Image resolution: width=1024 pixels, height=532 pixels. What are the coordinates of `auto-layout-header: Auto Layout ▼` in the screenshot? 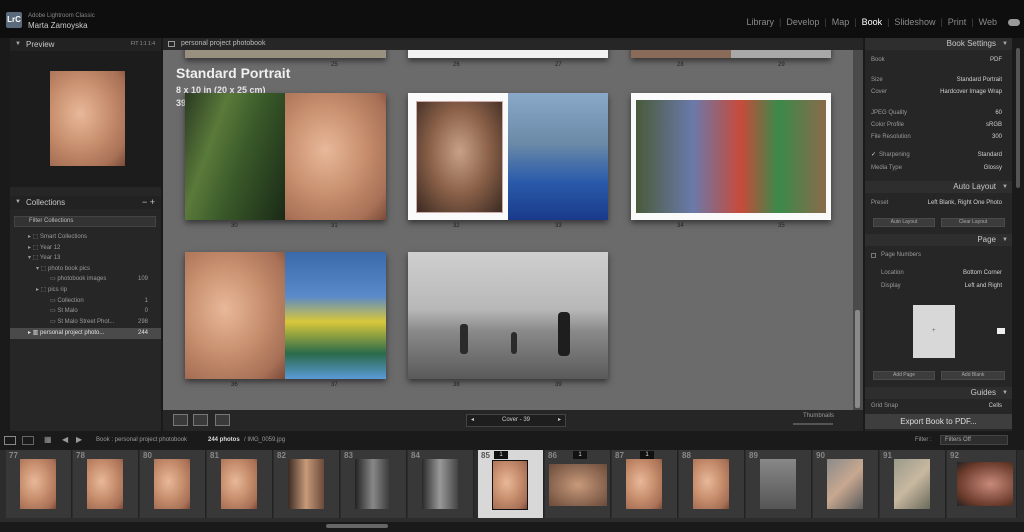 It's located at (938, 187).